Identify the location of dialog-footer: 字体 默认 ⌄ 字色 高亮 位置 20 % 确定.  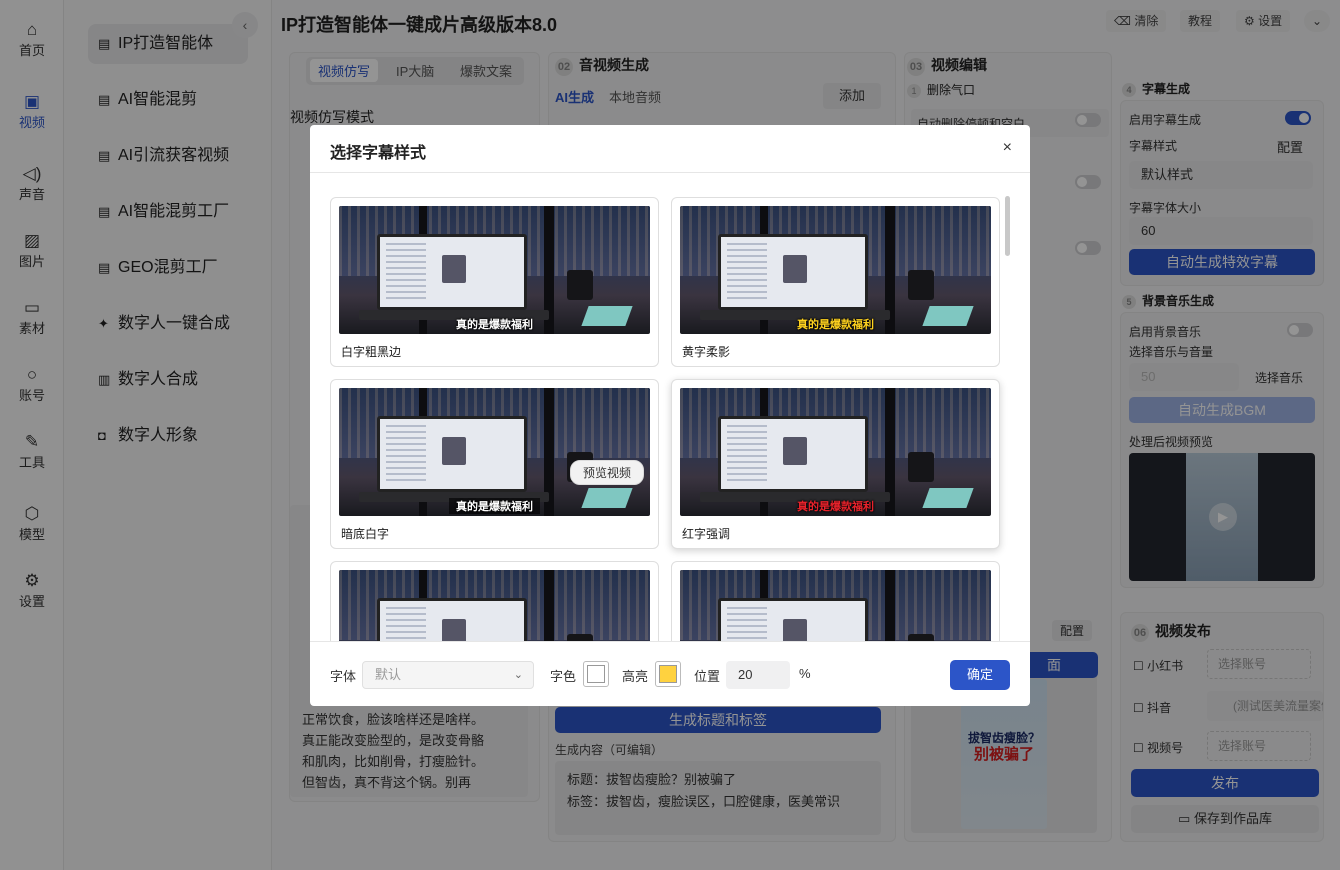
(670, 673).